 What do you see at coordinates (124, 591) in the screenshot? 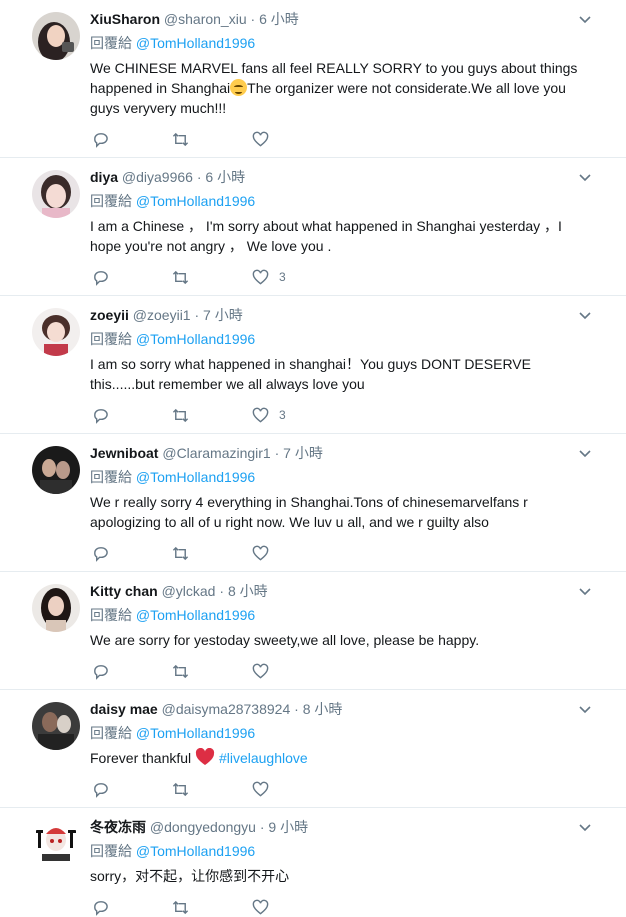
I see `display-name: Kitty chan` at bounding box center [124, 591].